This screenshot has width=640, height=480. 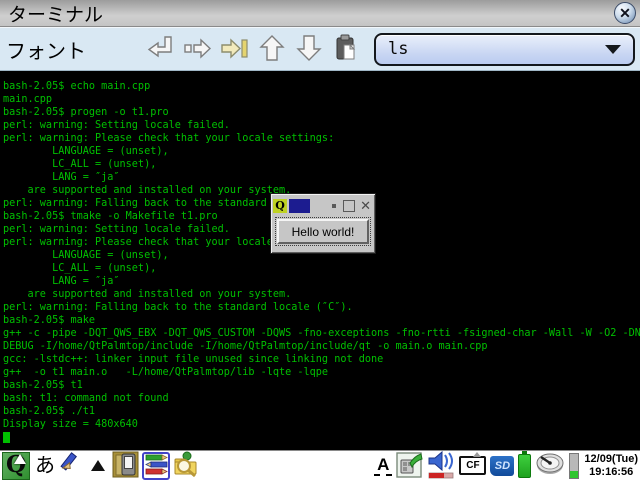 I want to click on space-key-icon, so click(x=198, y=49).